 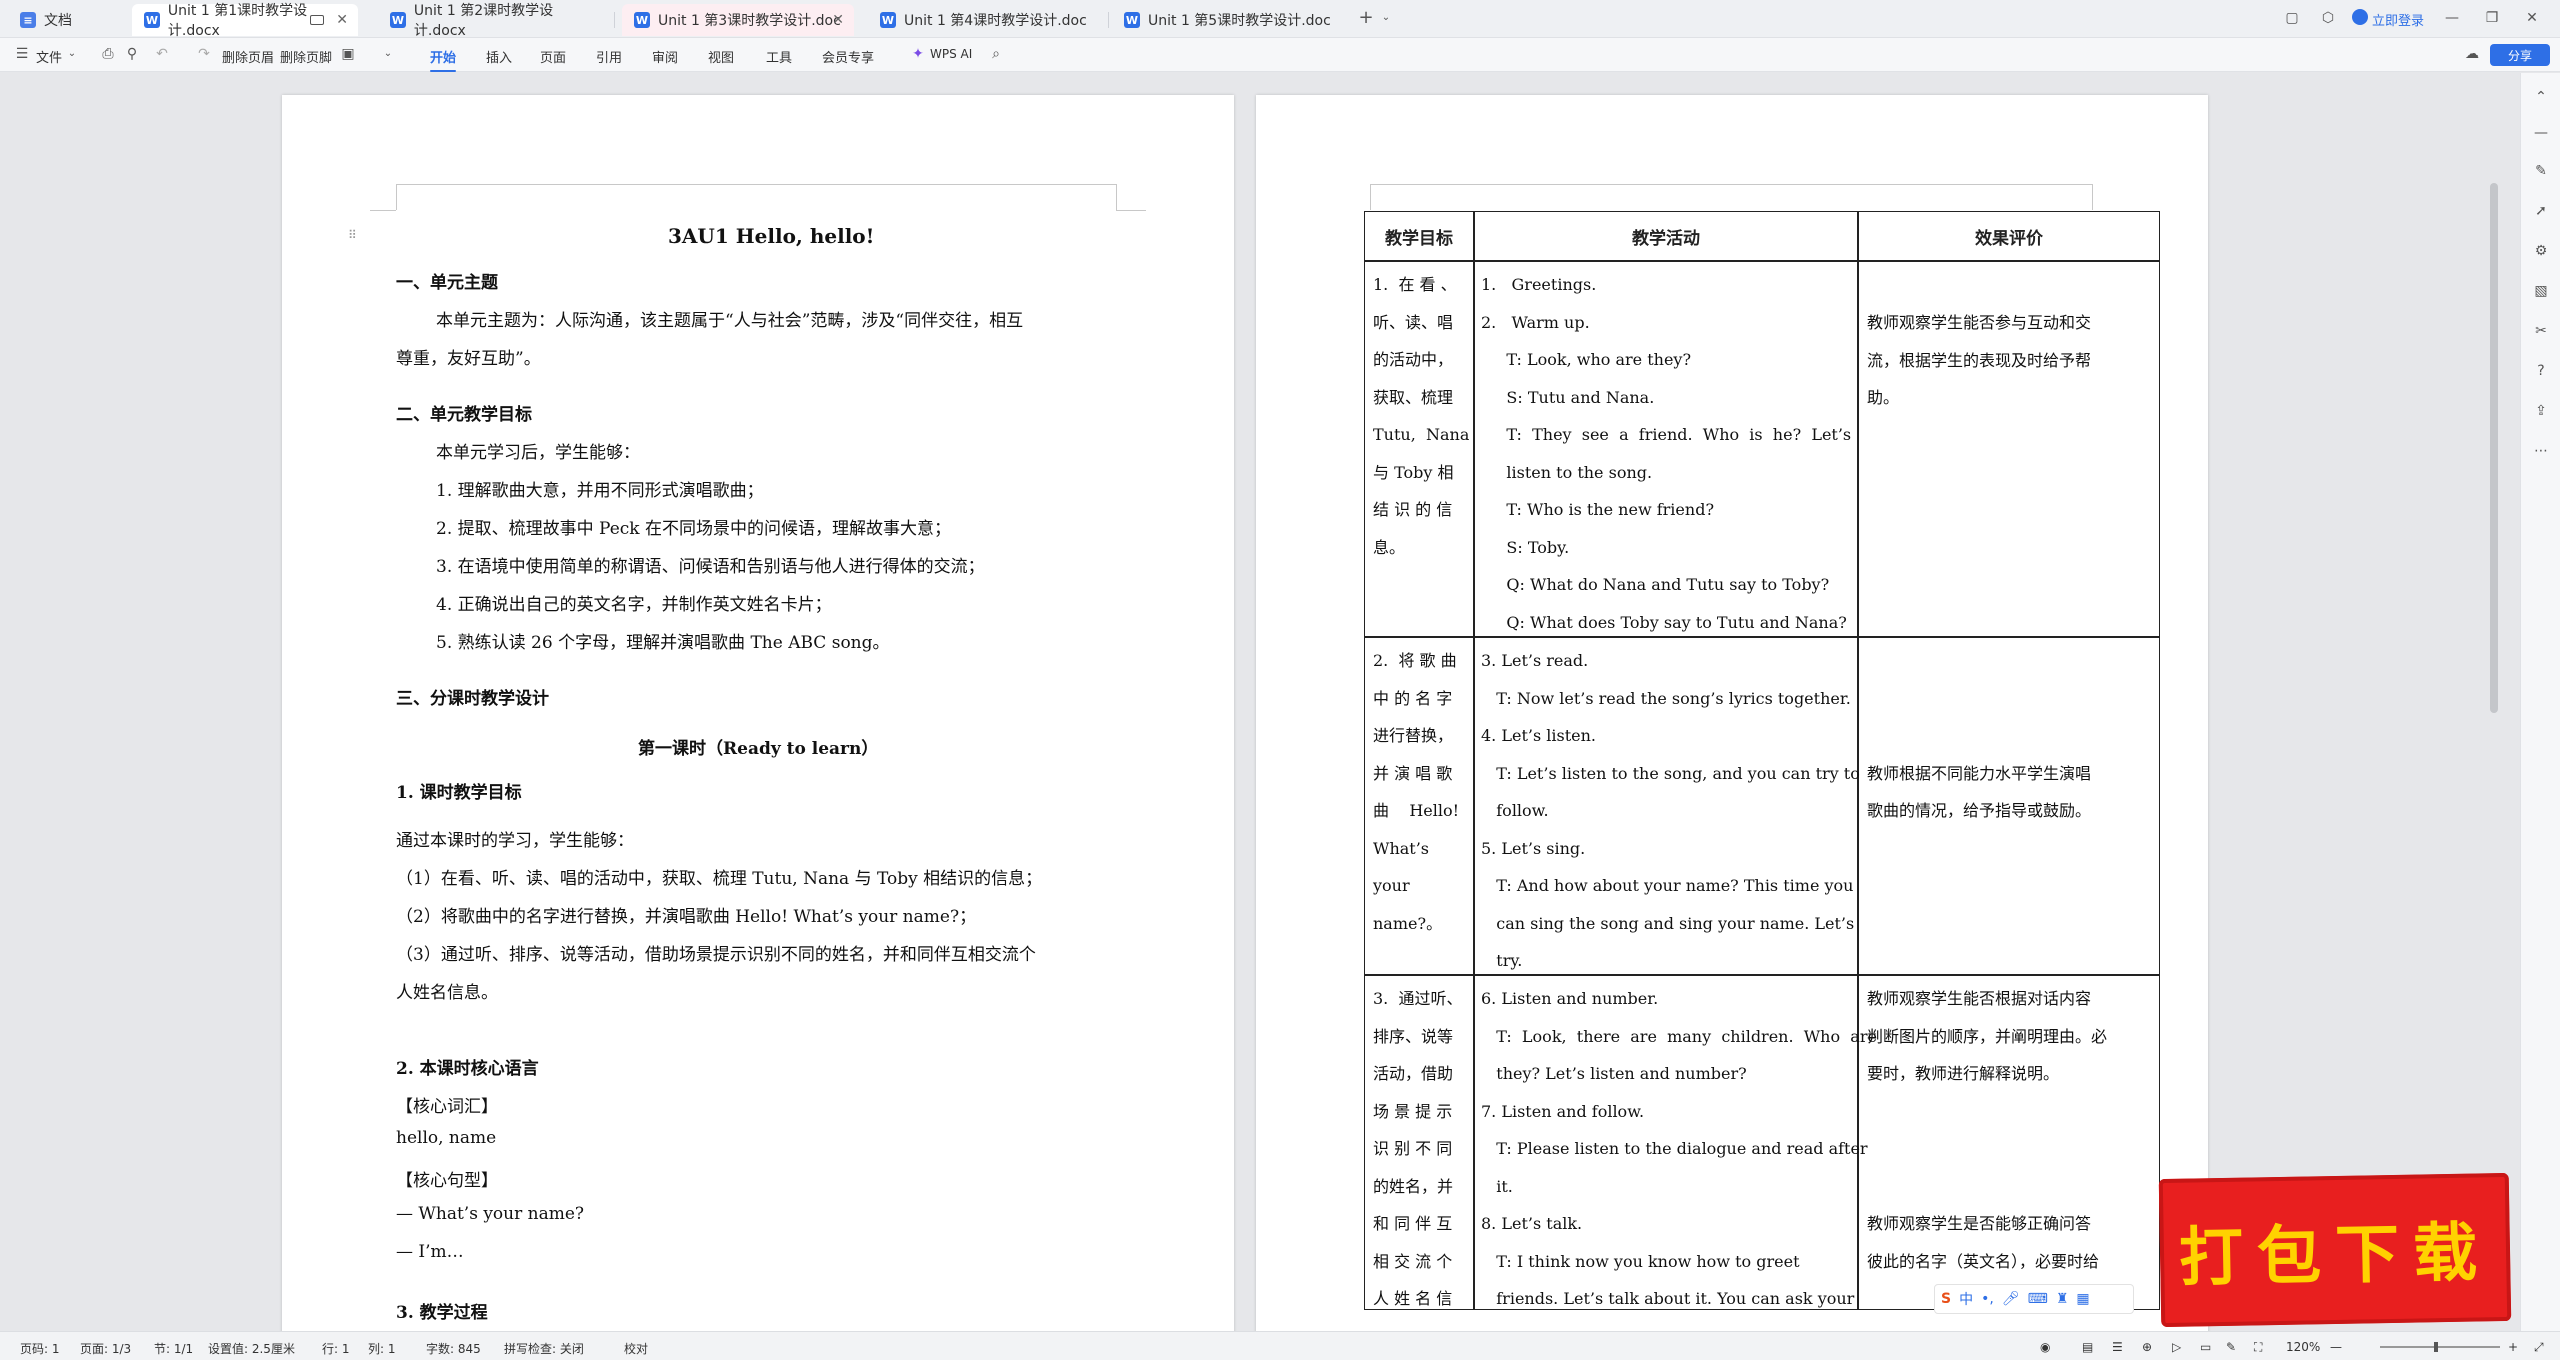 I want to click on ime-toolbar: S 中 •, 🎤︎ ⌨ ♜ ▦, so click(x=2034, y=1299).